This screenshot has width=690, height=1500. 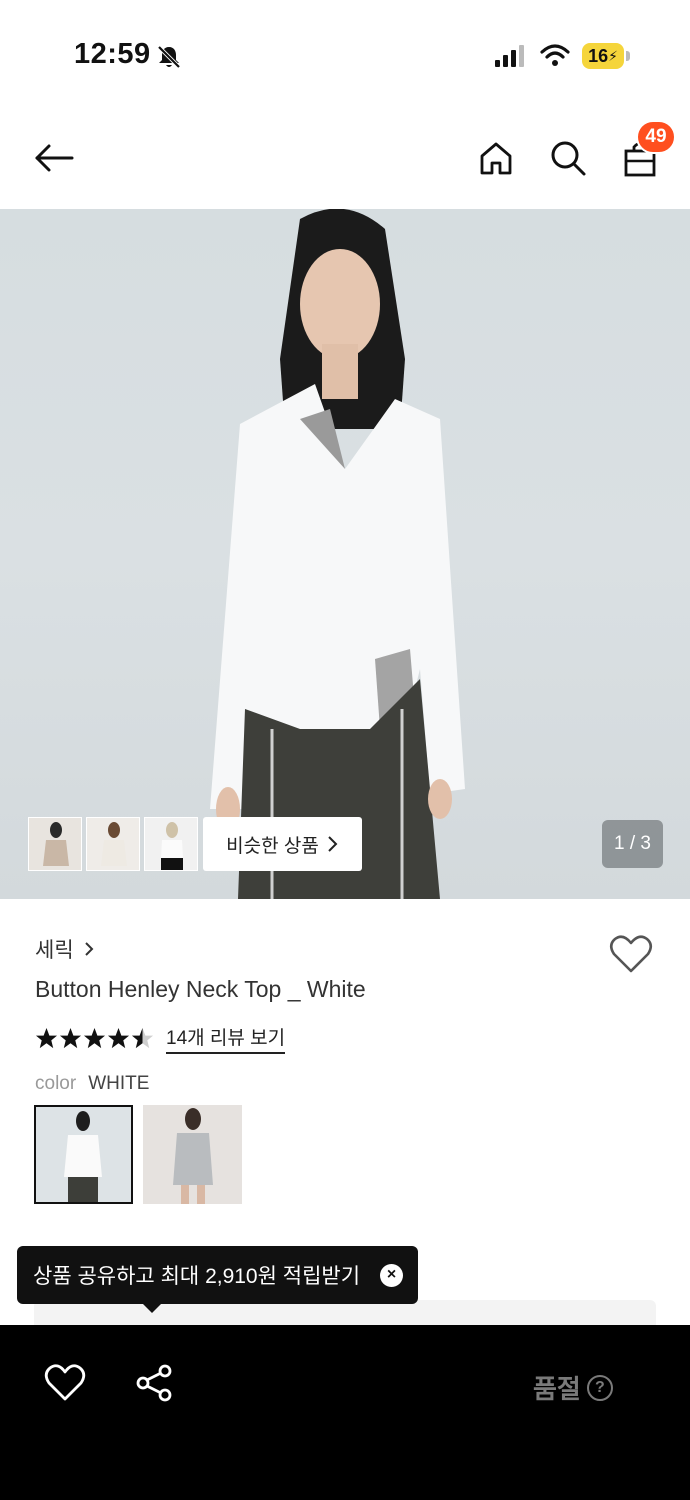 What do you see at coordinates (138, 1154) in the screenshot?
I see `color-swatches` at bounding box center [138, 1154].